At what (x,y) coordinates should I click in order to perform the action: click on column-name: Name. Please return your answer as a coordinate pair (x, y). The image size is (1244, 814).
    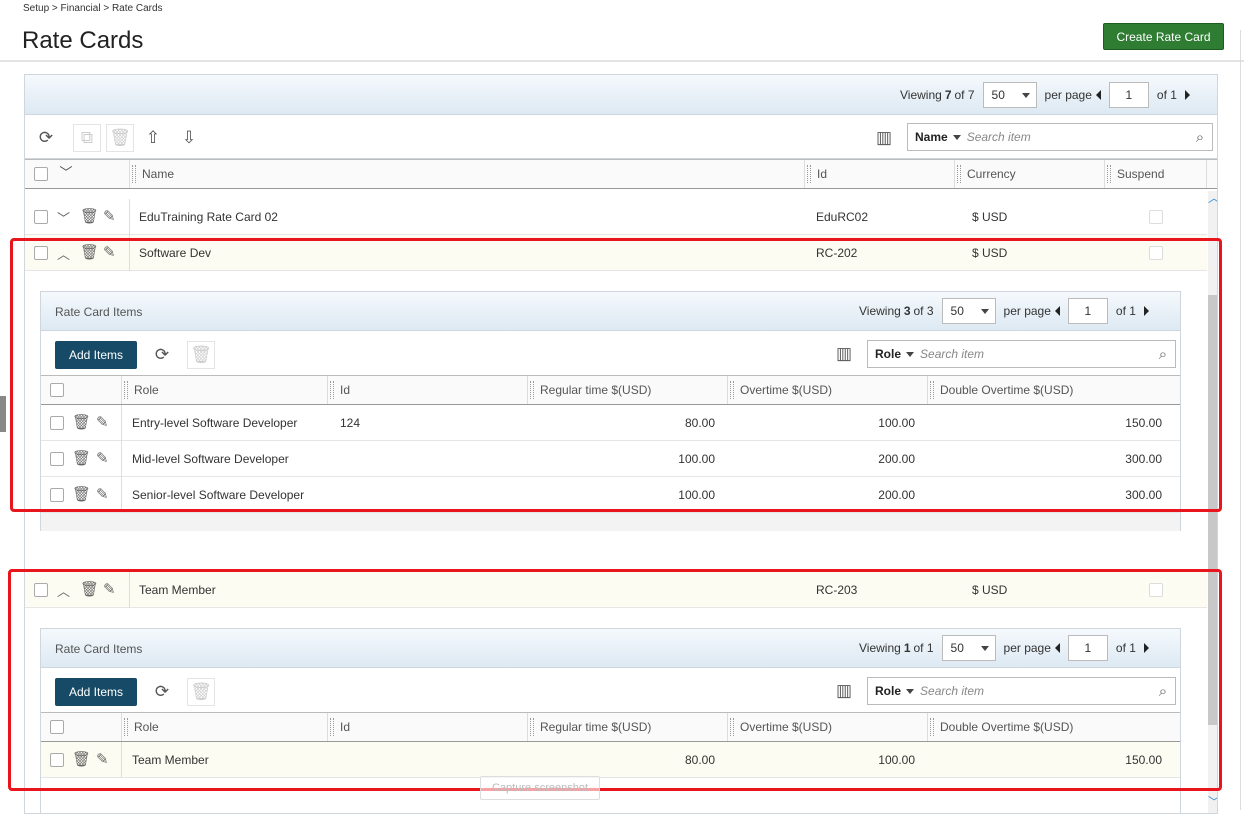
    Looking at the image, I should click on (466, 174).